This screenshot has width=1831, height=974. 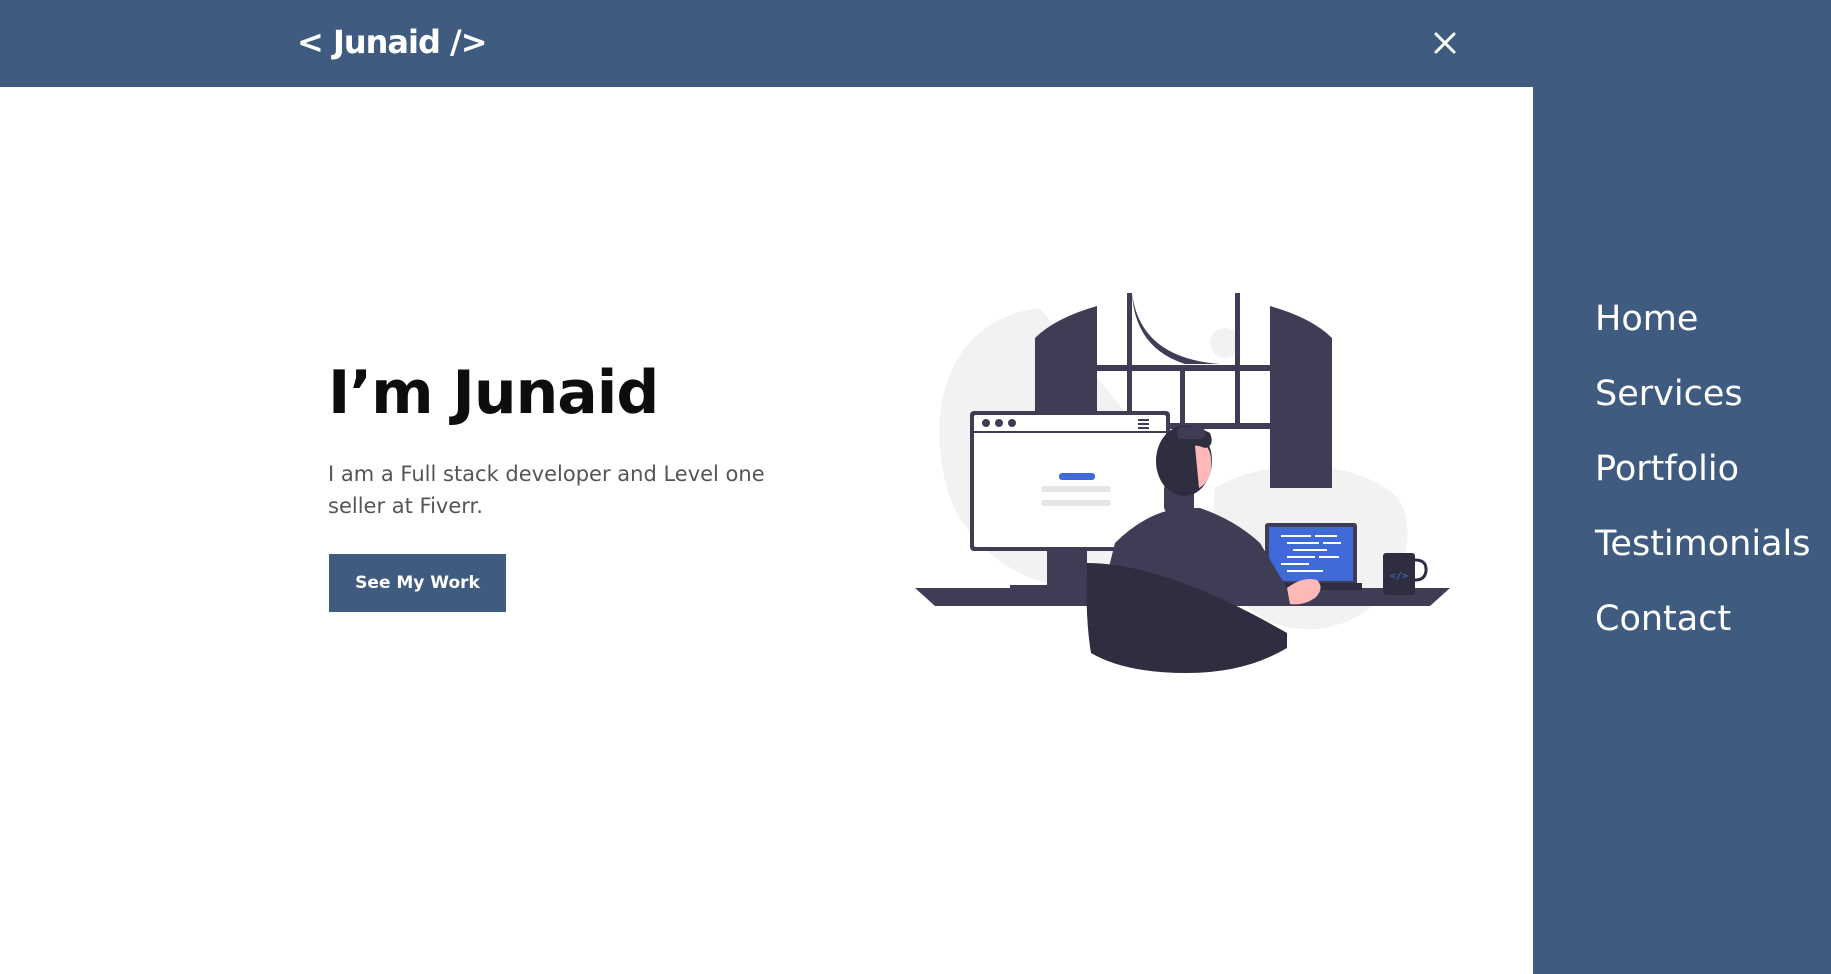 I want to click on hero-title: I’m Junaid, so click(x=493, y=393).